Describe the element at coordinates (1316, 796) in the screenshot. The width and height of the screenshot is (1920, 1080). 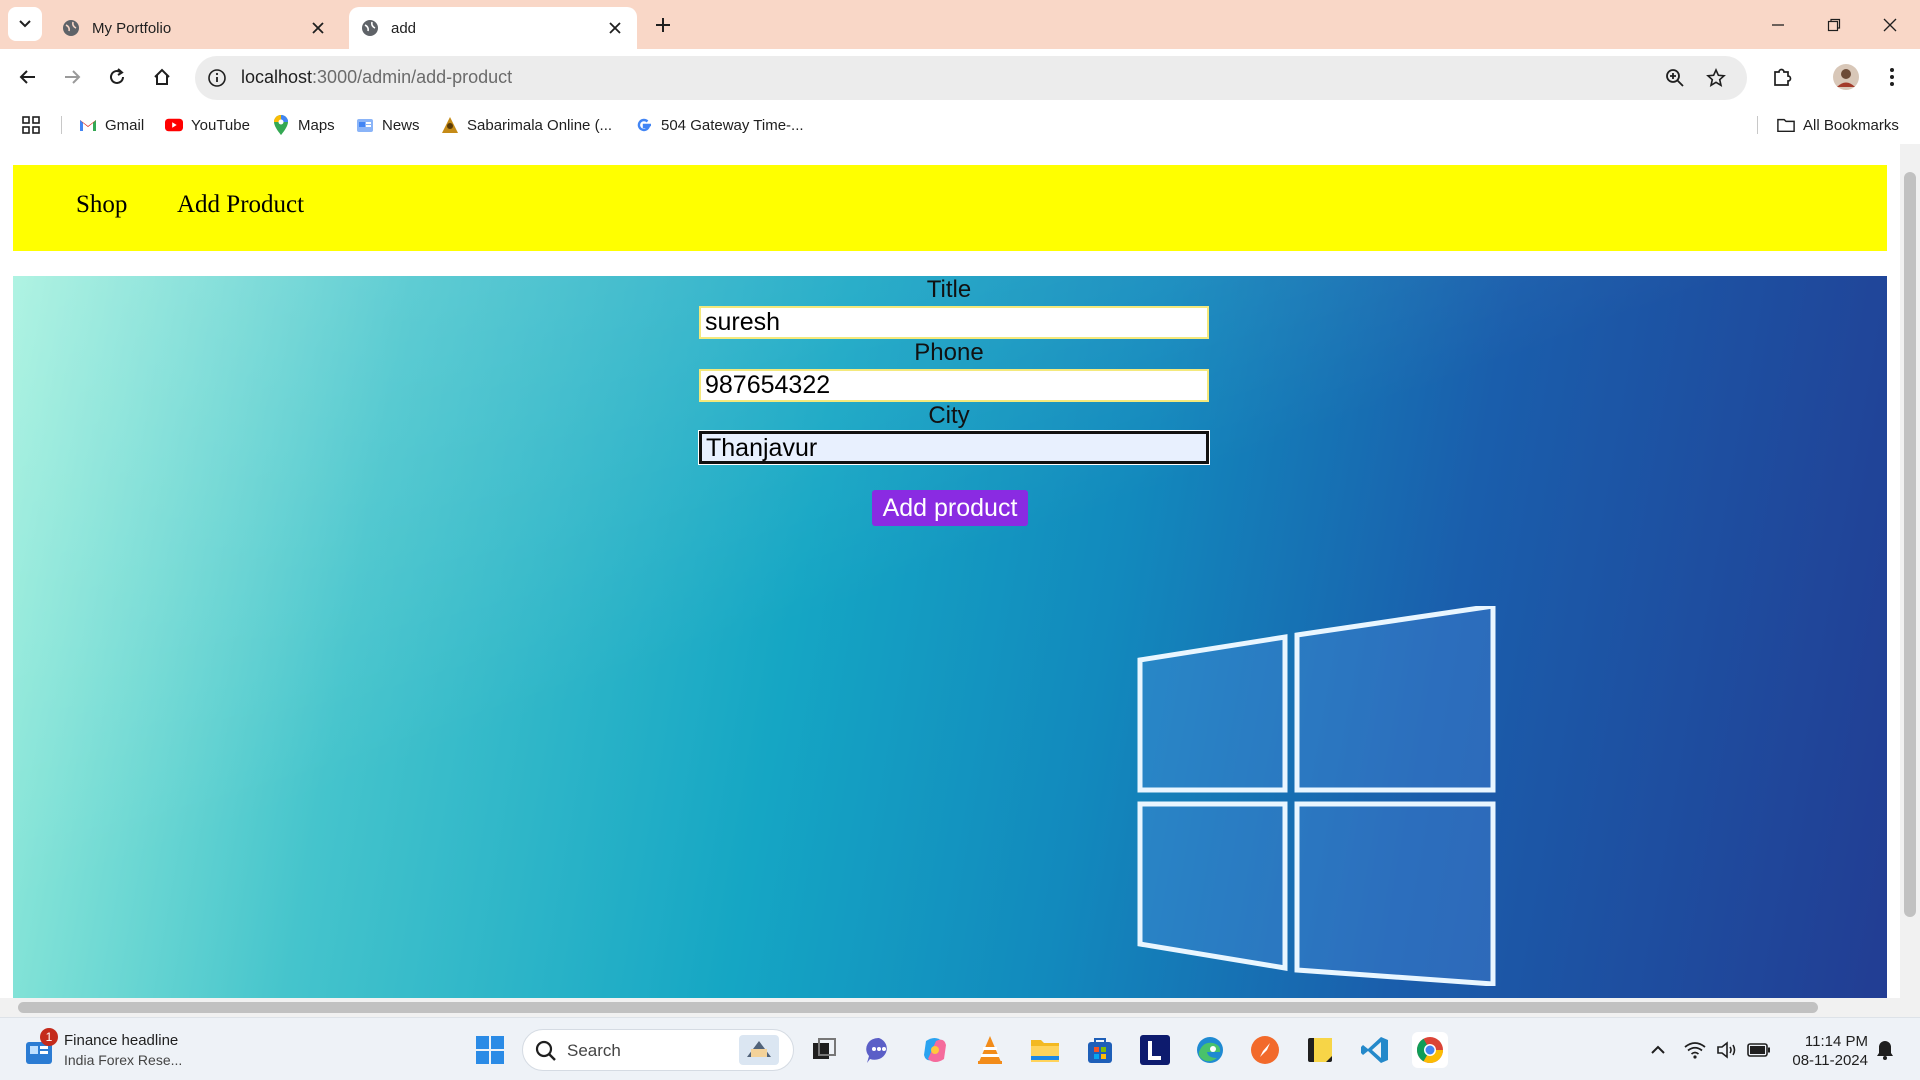
I see `windows-logo-image` at that location.